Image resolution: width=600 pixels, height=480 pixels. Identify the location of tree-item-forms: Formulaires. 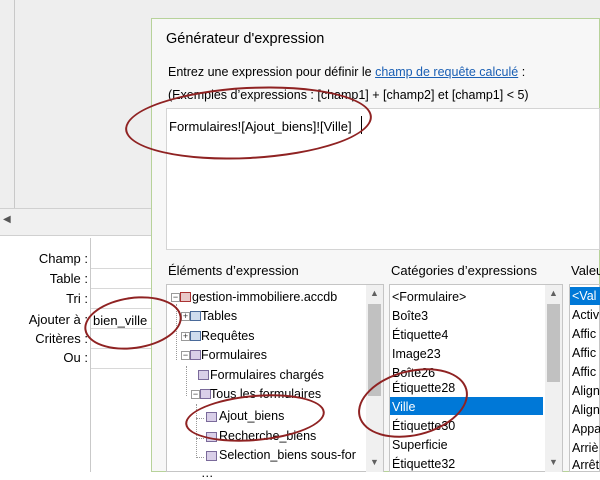
(234, 355).